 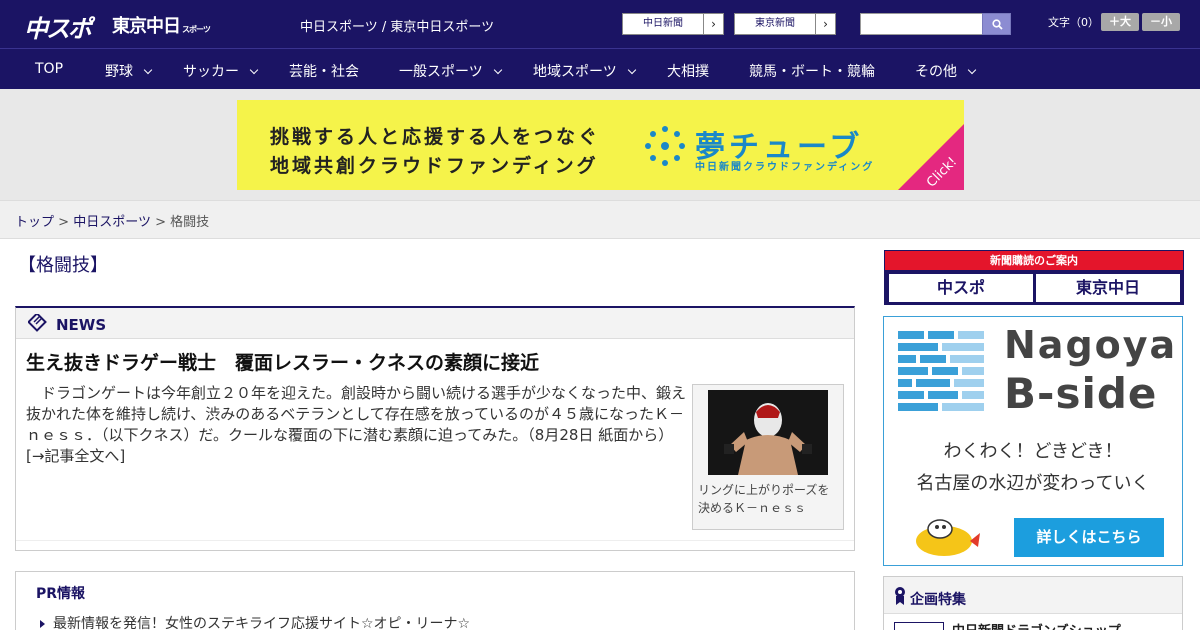 I want to click on brick-grid-icon, so click(x=941, y=371).